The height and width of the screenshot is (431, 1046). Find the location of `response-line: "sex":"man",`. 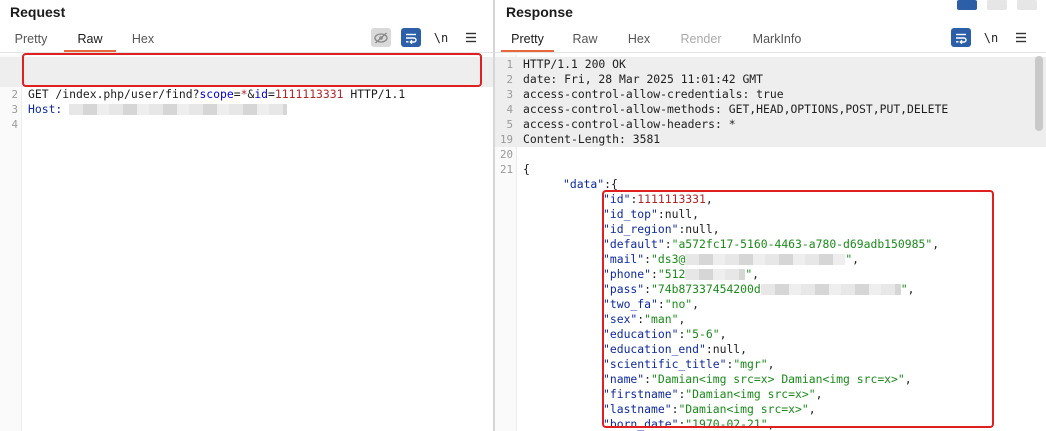

response-line: "sex":"man", is located at coordinates (770, 319).